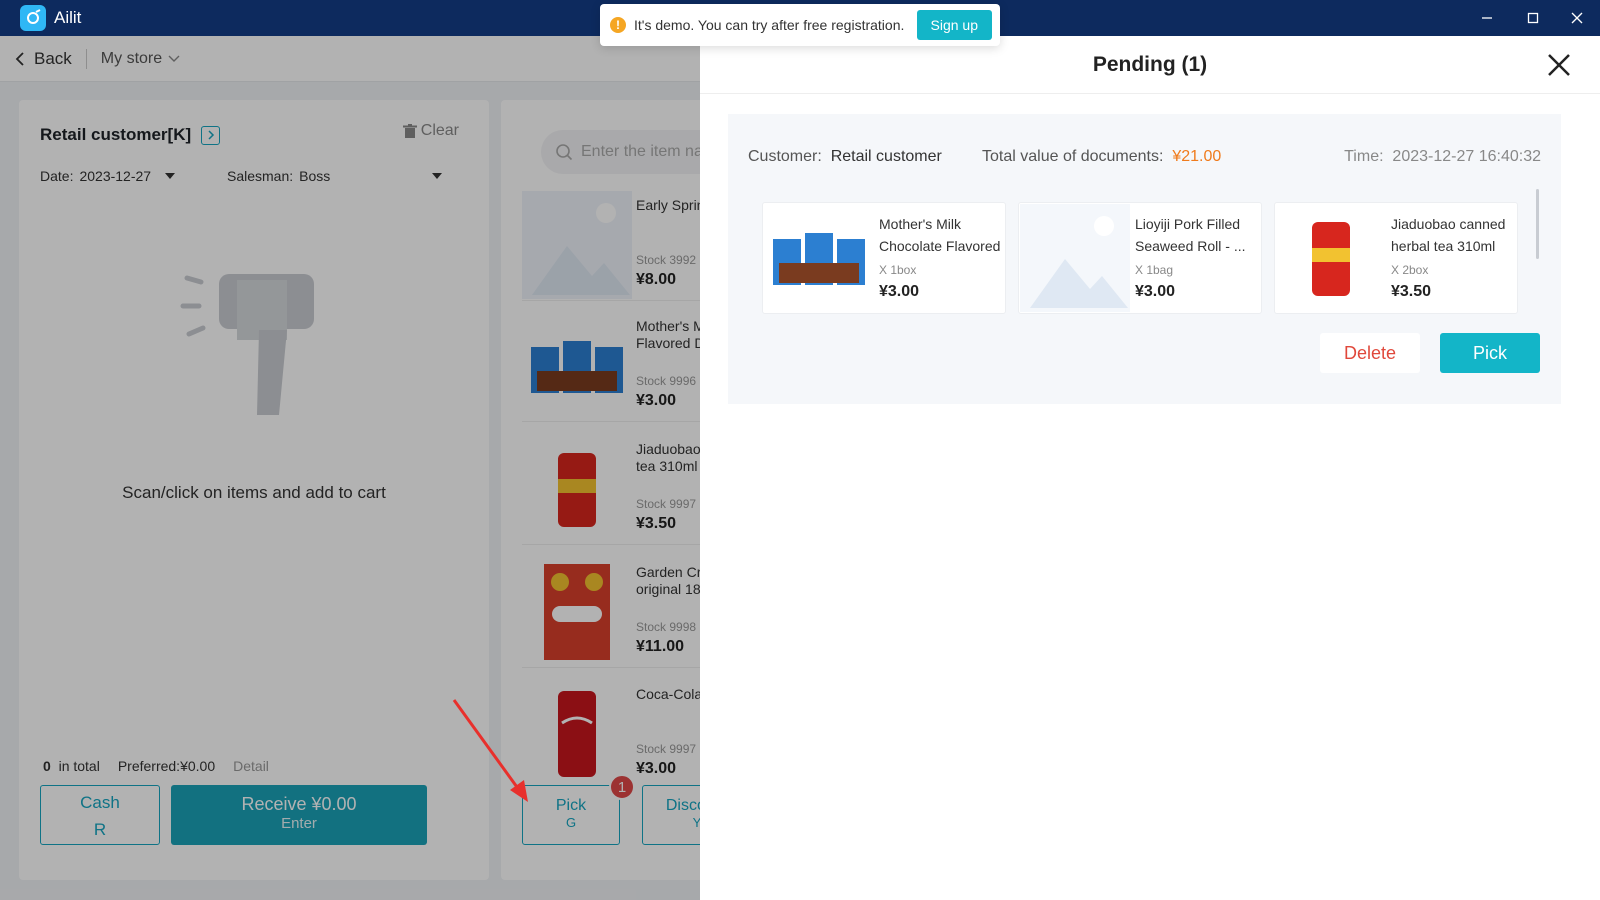 This screenshot has width=1600, height=900. What do you see at coordinates (1466, 156) in the screenshot?
I see `doc-time-value: 2023-12-27 16:40:32` at bounding box center [1466, 156].